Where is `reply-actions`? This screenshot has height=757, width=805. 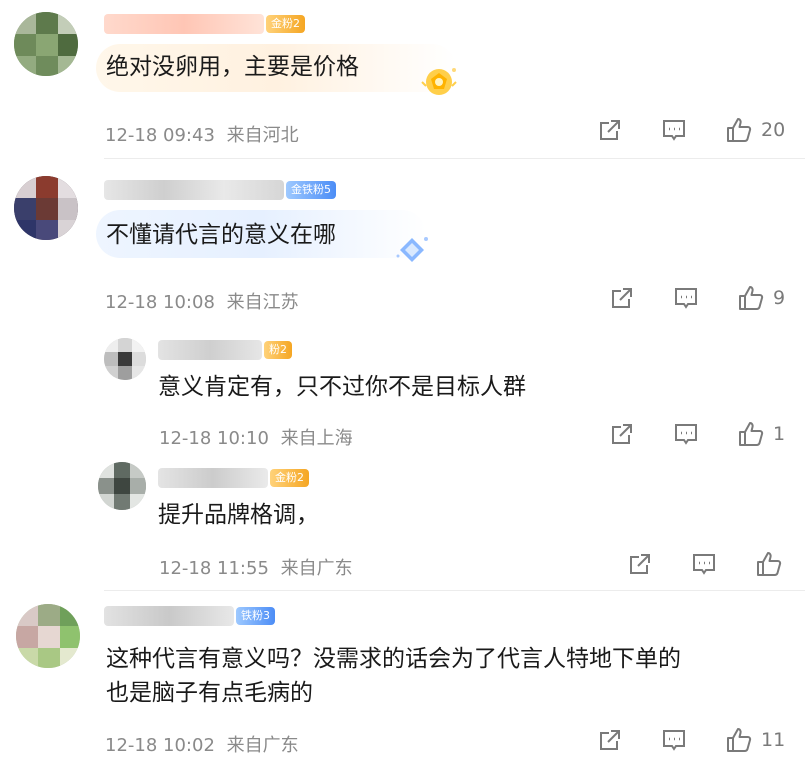 reply-actions is located at coordinates (705, 564).